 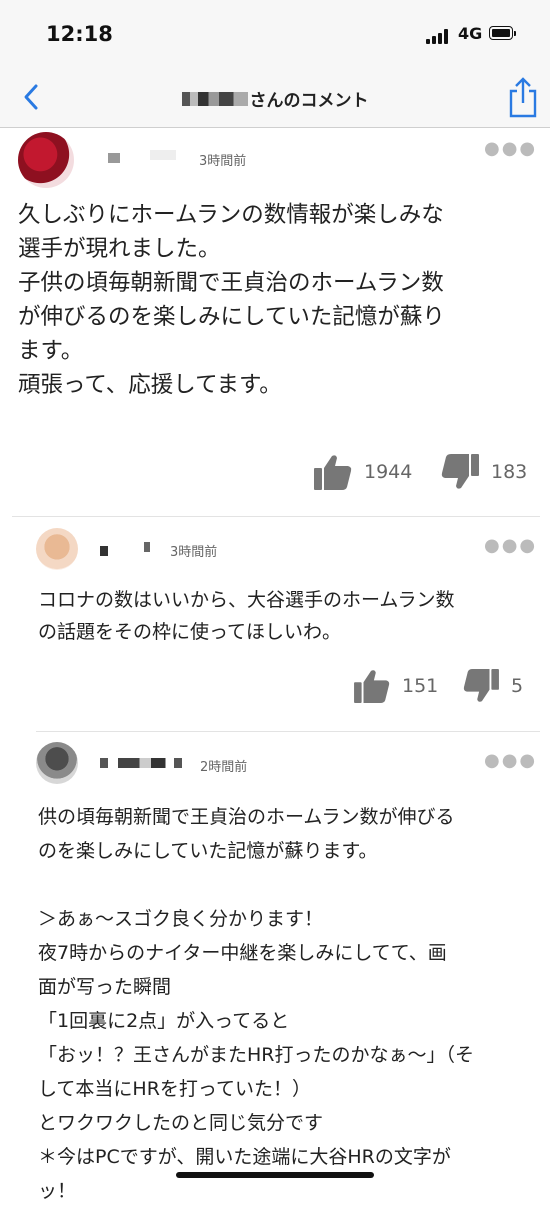 I want to click on nav-title-wrap: さんのコメント, so click(x=275, y=98).